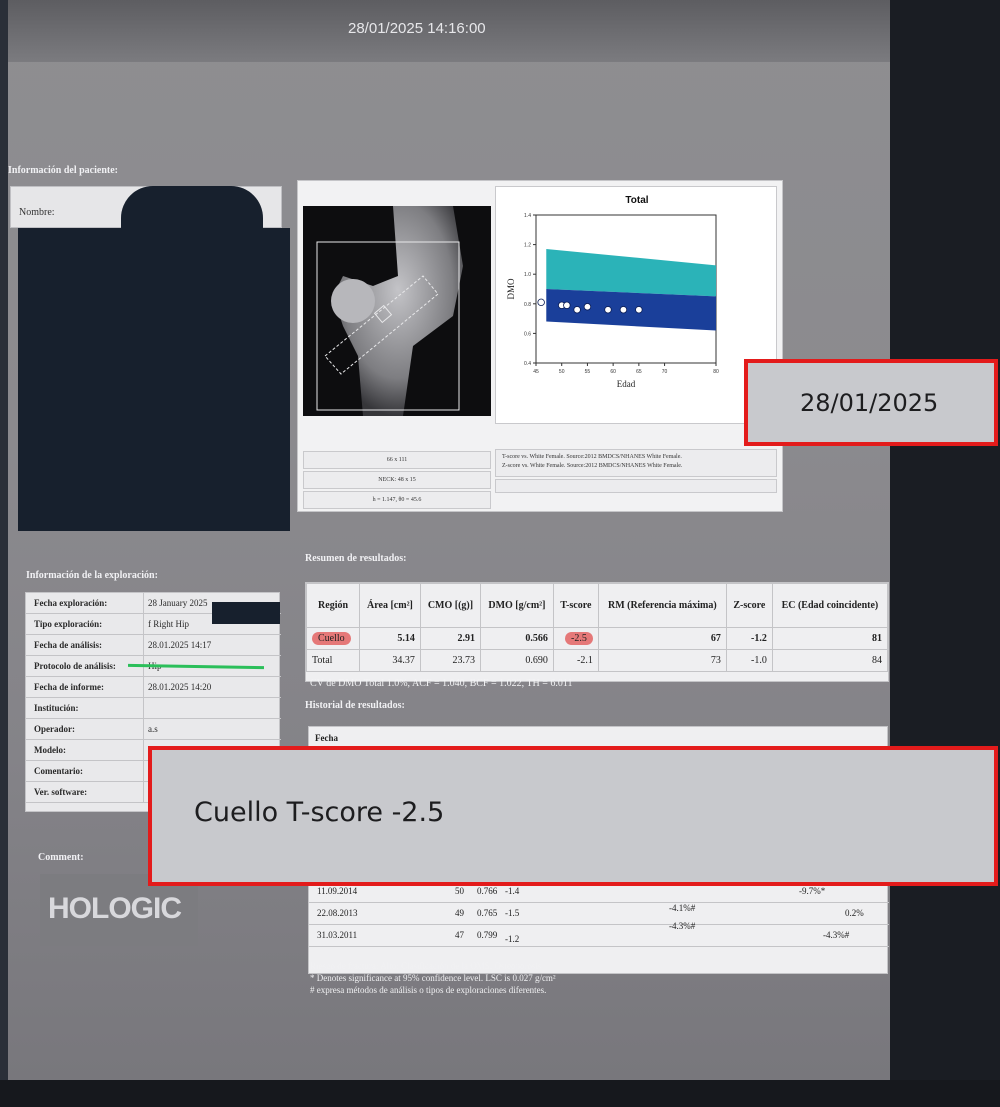 This screenshot has height=1107, width=1000. Describe the element at coordinates (665, 372) in the screenshot. I see `x-tick-label: 70` at that location.